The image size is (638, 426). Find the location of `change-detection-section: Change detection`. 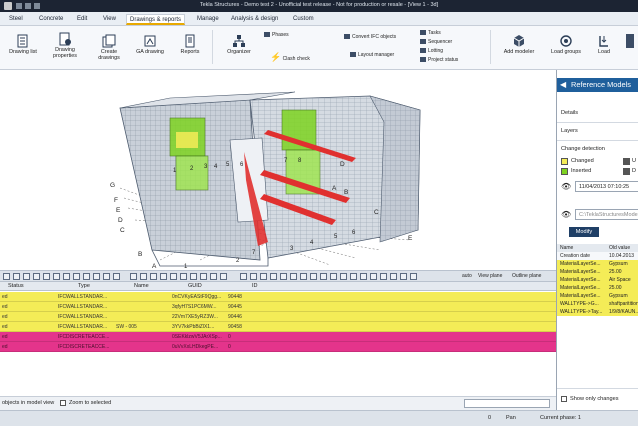

change-detection-section: Change detection is located at coordinates (583, 149).